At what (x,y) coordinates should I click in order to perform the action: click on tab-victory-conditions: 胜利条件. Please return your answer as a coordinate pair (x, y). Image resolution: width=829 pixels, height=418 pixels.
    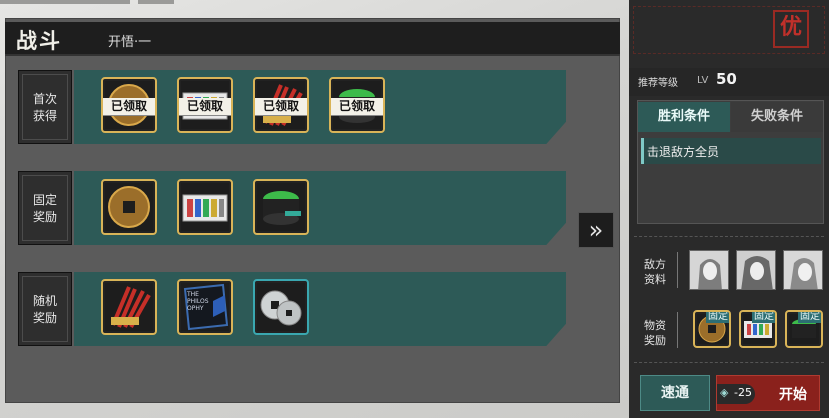
    Looking at the image, I should click on (684, 117).